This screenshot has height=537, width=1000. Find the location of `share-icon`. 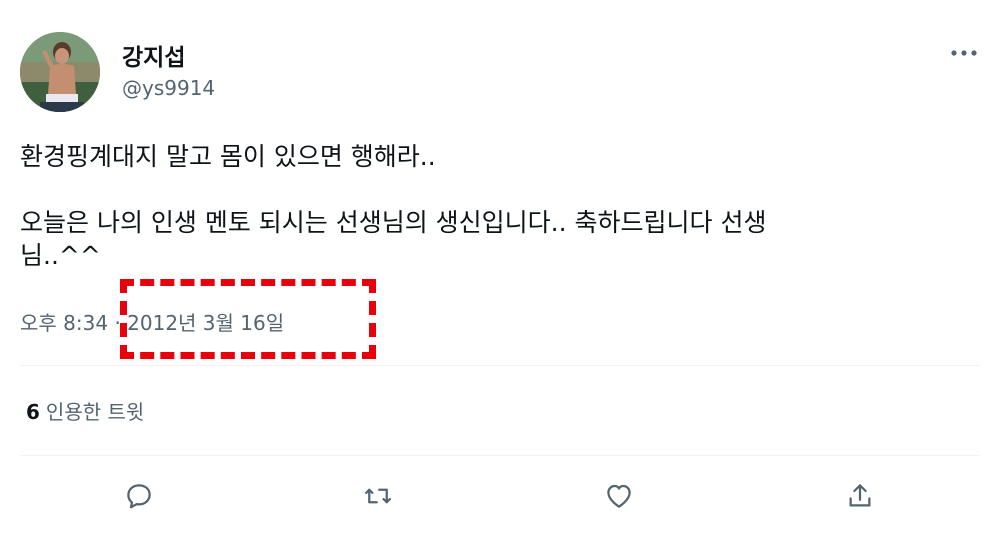

share-icon is located at coordinates (860, 495).